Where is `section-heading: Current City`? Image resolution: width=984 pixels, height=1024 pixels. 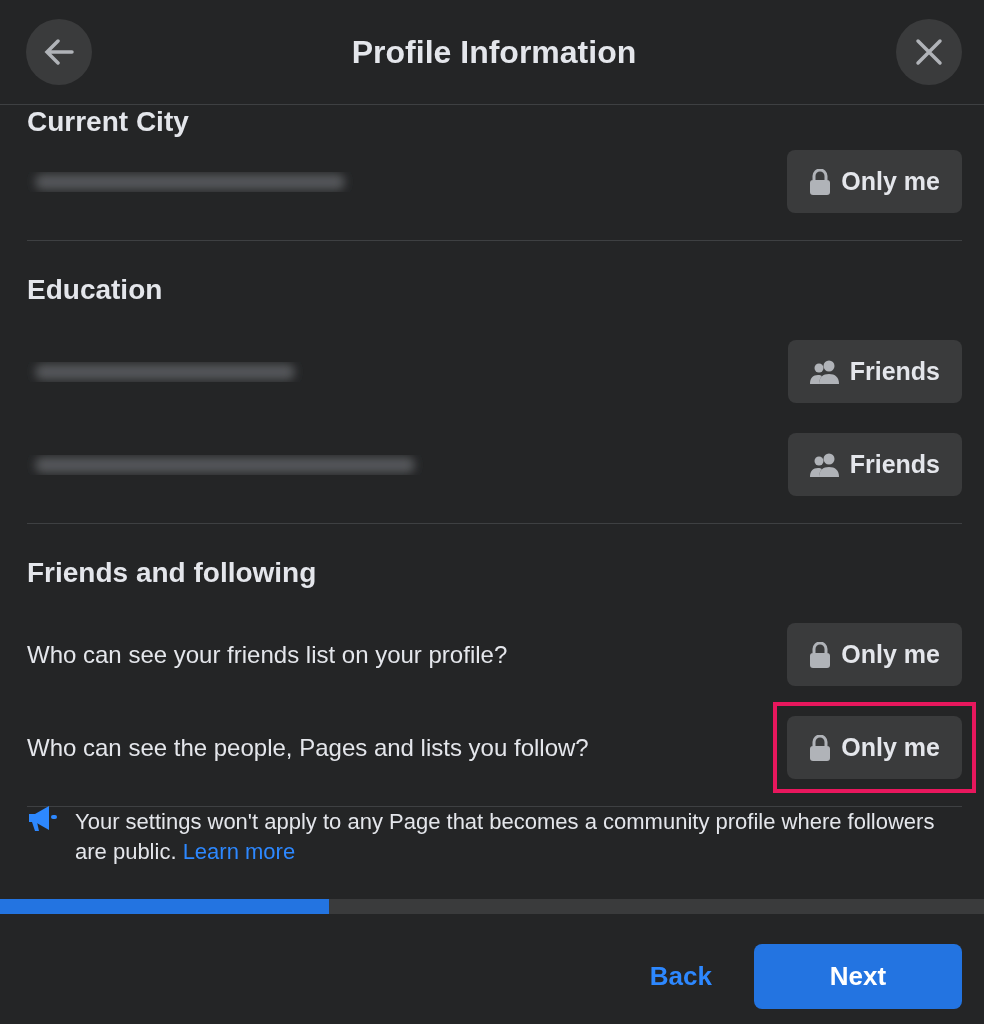
section-heading: Current City is located at coordinates (108, 122).